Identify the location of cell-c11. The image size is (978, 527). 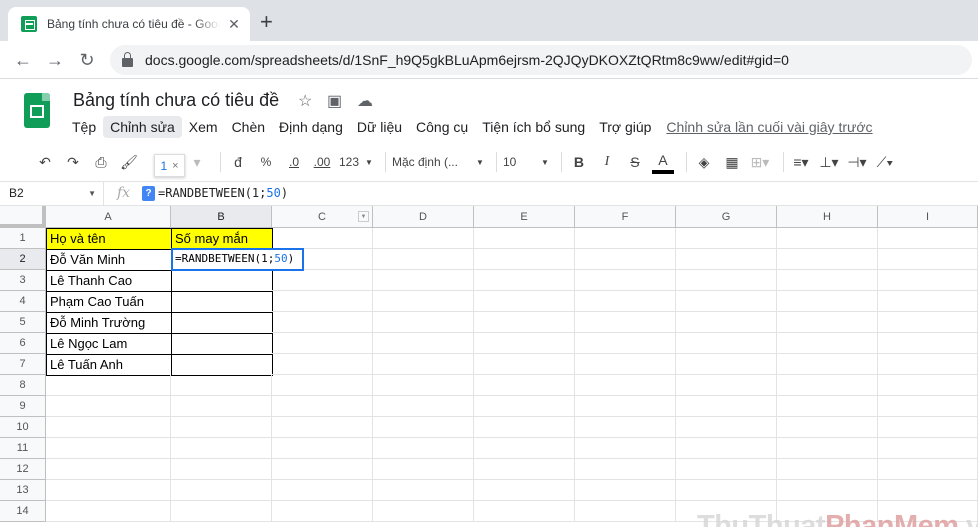
(322, 448).